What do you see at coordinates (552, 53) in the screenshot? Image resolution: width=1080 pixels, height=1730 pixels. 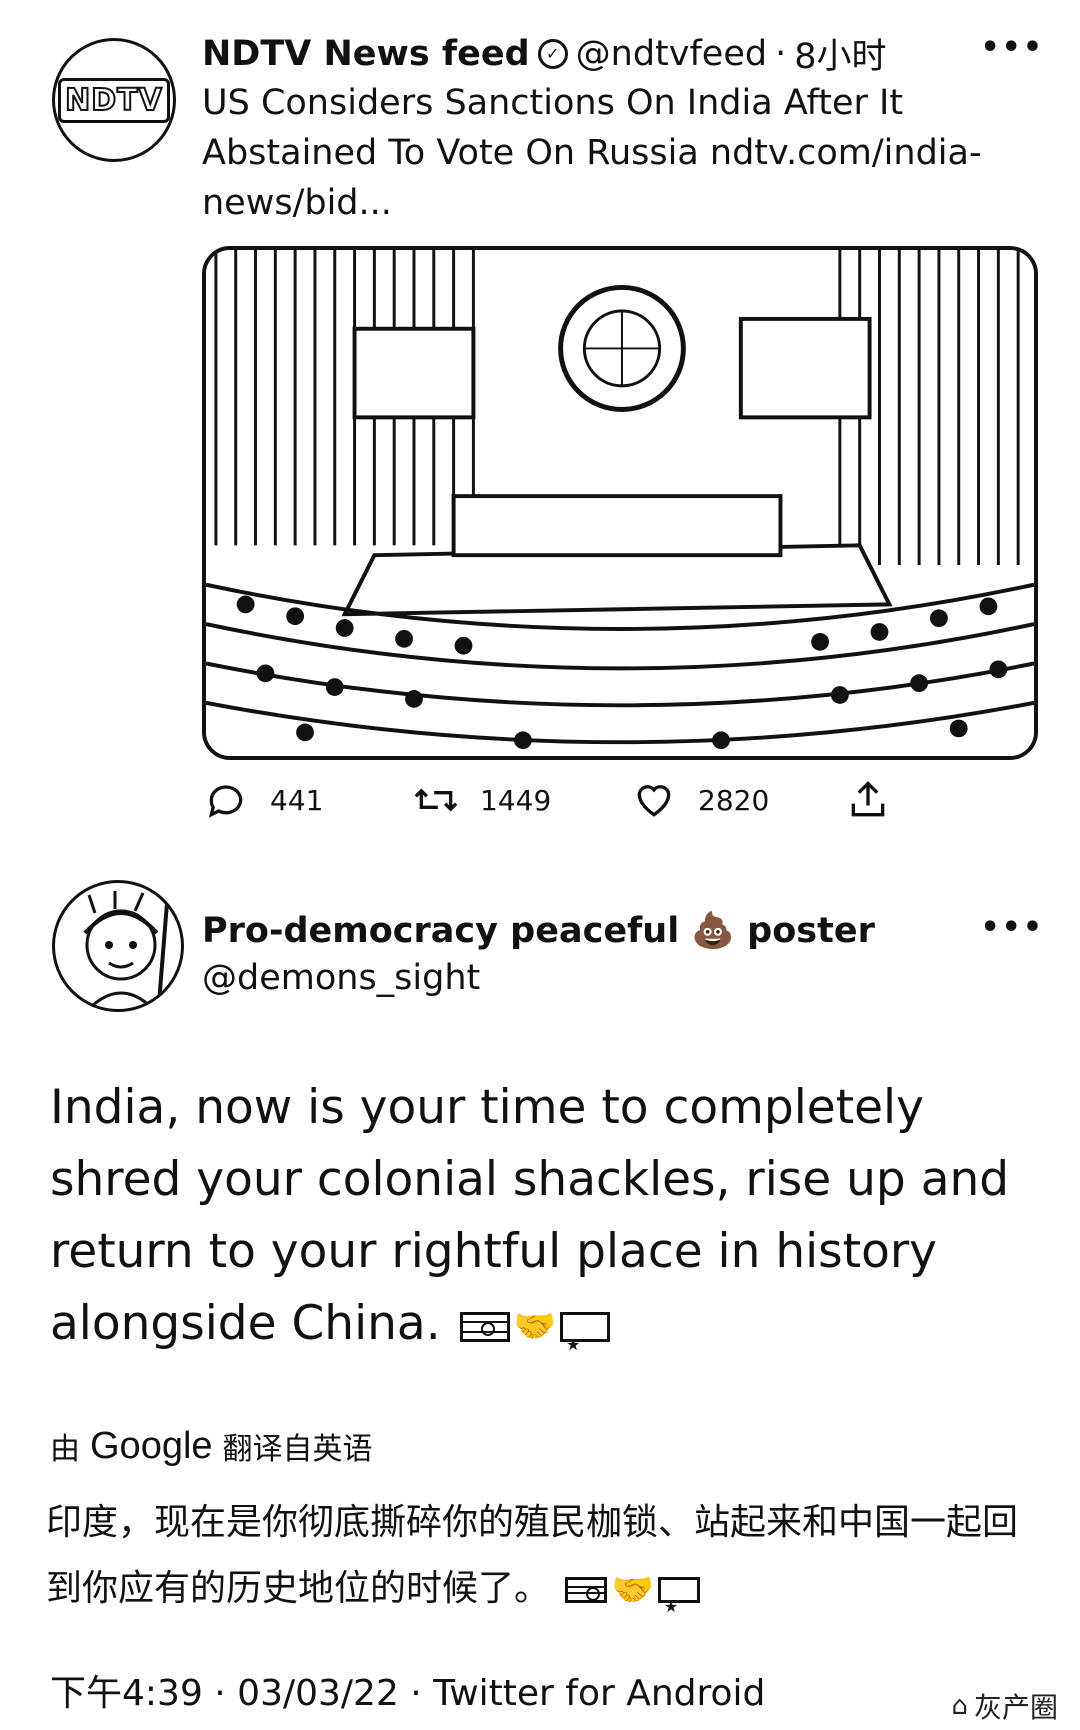 I see `verified-badge-icon: ✓` at bounding box center [552, 53].